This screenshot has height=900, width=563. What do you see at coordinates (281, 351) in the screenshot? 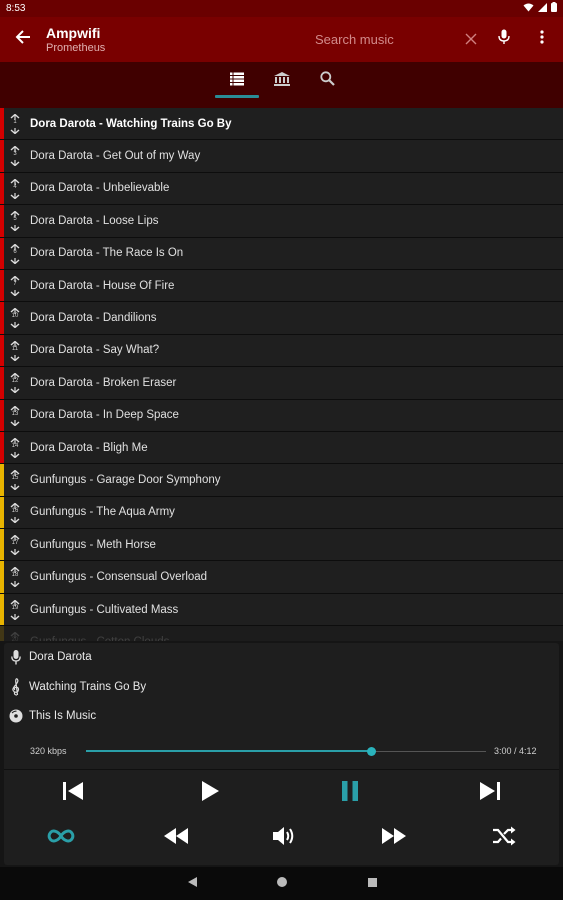
I see `playlist-item: 11 Dora Darota - Say What?` at bounding box center [281, 351].